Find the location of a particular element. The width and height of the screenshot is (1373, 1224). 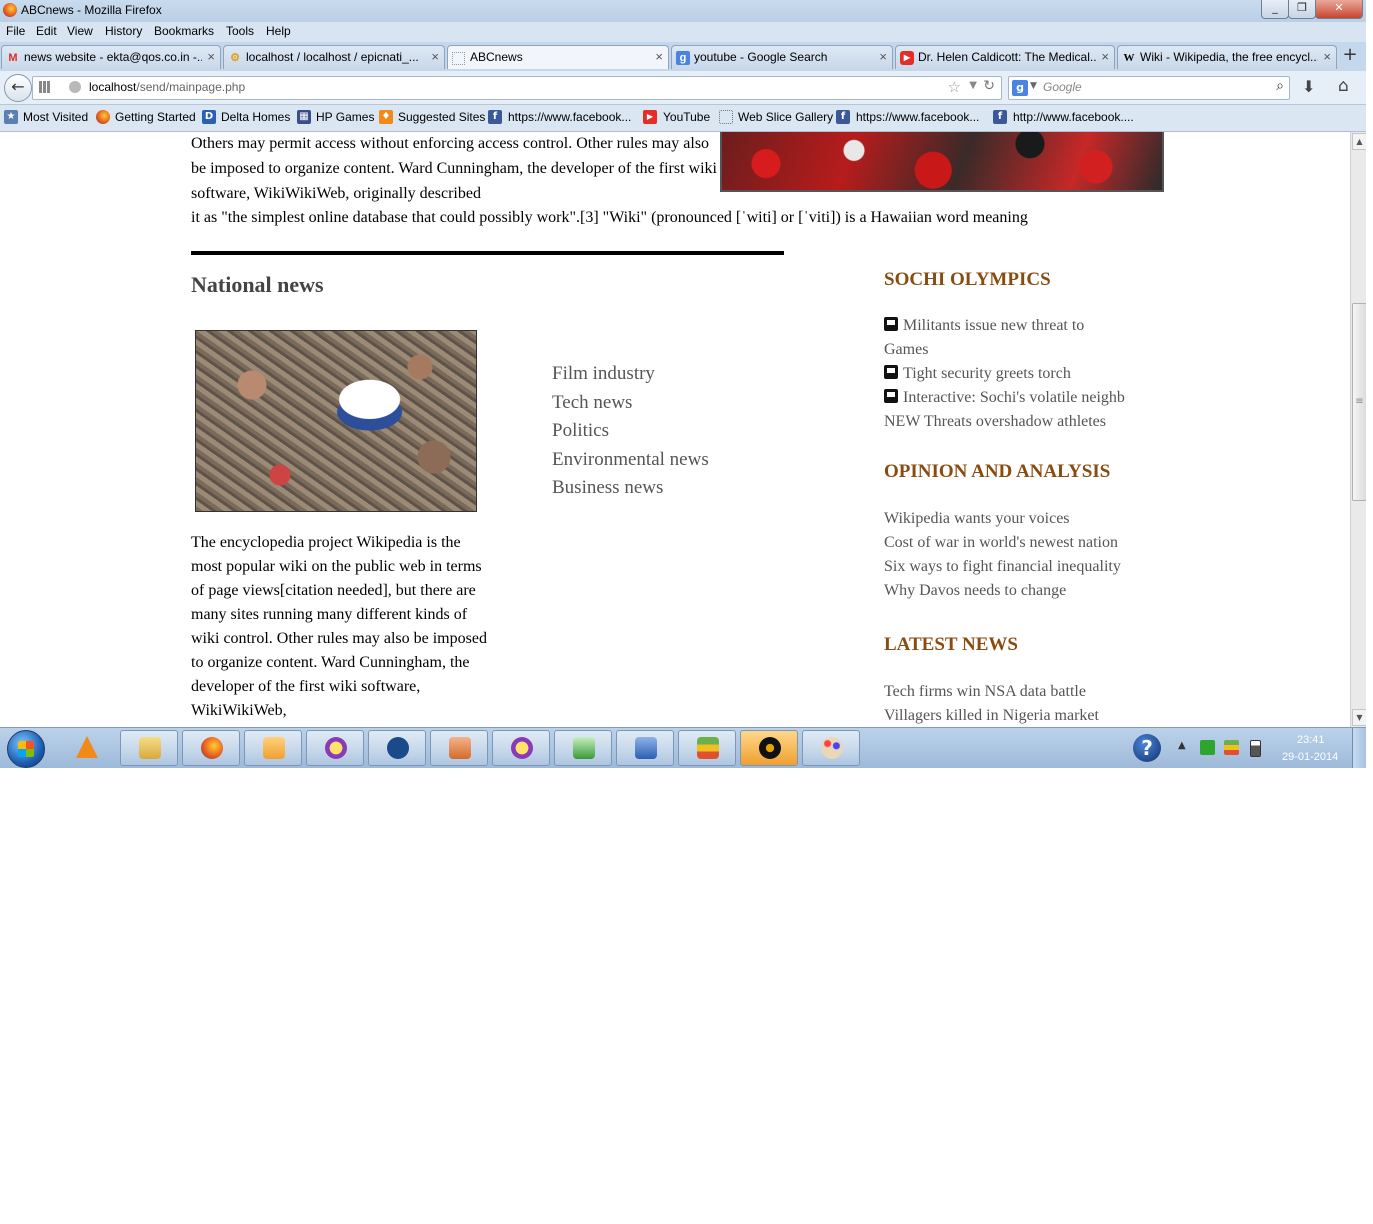

taskbar-presentation is located at coordinates (459, 748).